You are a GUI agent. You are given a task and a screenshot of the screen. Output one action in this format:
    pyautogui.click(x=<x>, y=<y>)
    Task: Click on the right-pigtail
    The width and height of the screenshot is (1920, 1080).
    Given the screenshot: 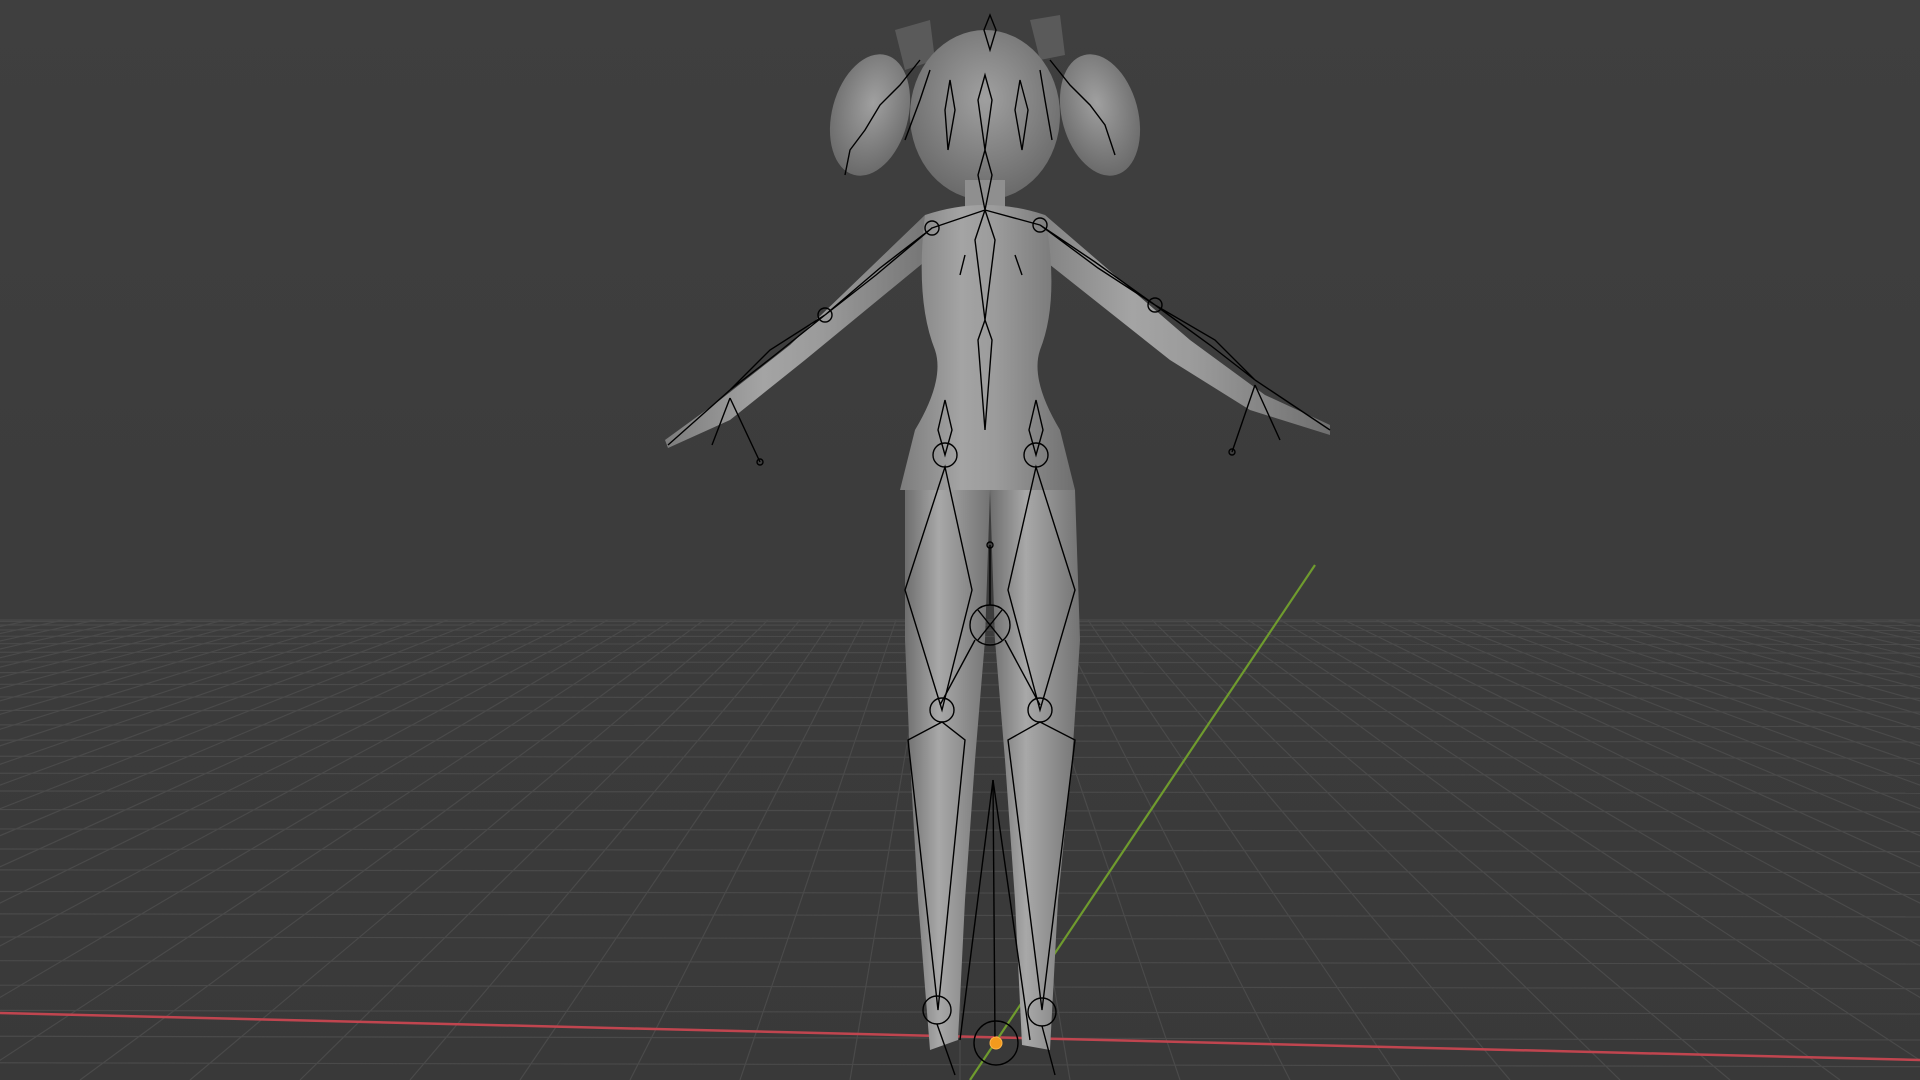 What is the action you would take?
    pyautogui.click(x=1100, y=115)
    